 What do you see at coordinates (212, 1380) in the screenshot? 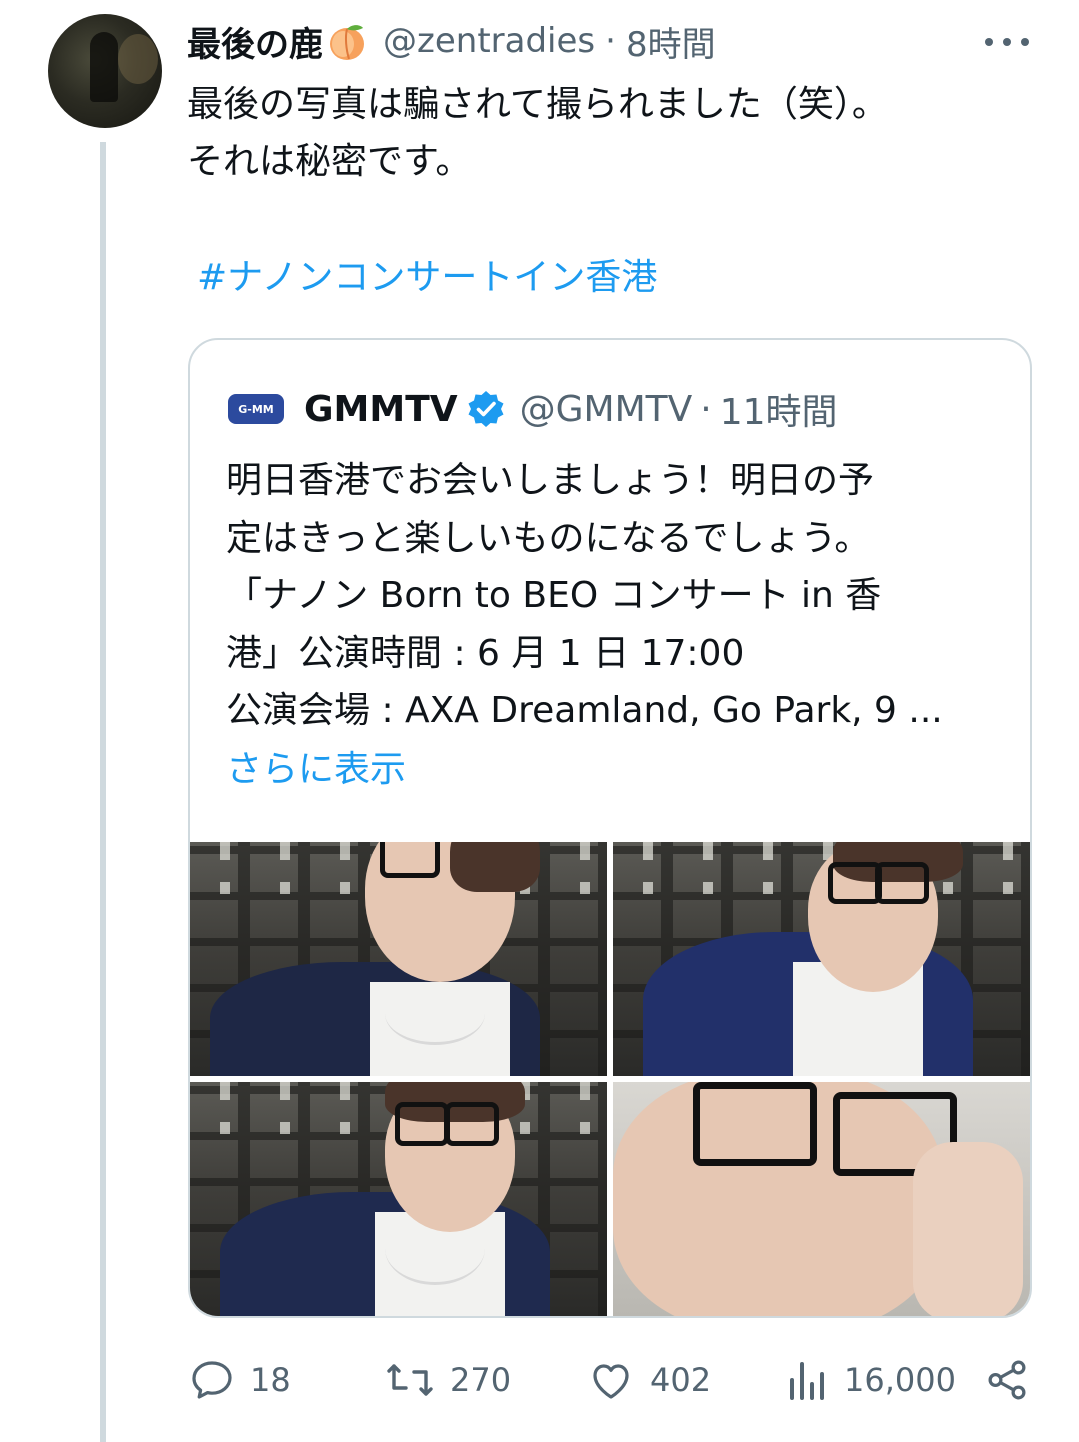
I see `reply-icon` at bounding box center [212, 1380].